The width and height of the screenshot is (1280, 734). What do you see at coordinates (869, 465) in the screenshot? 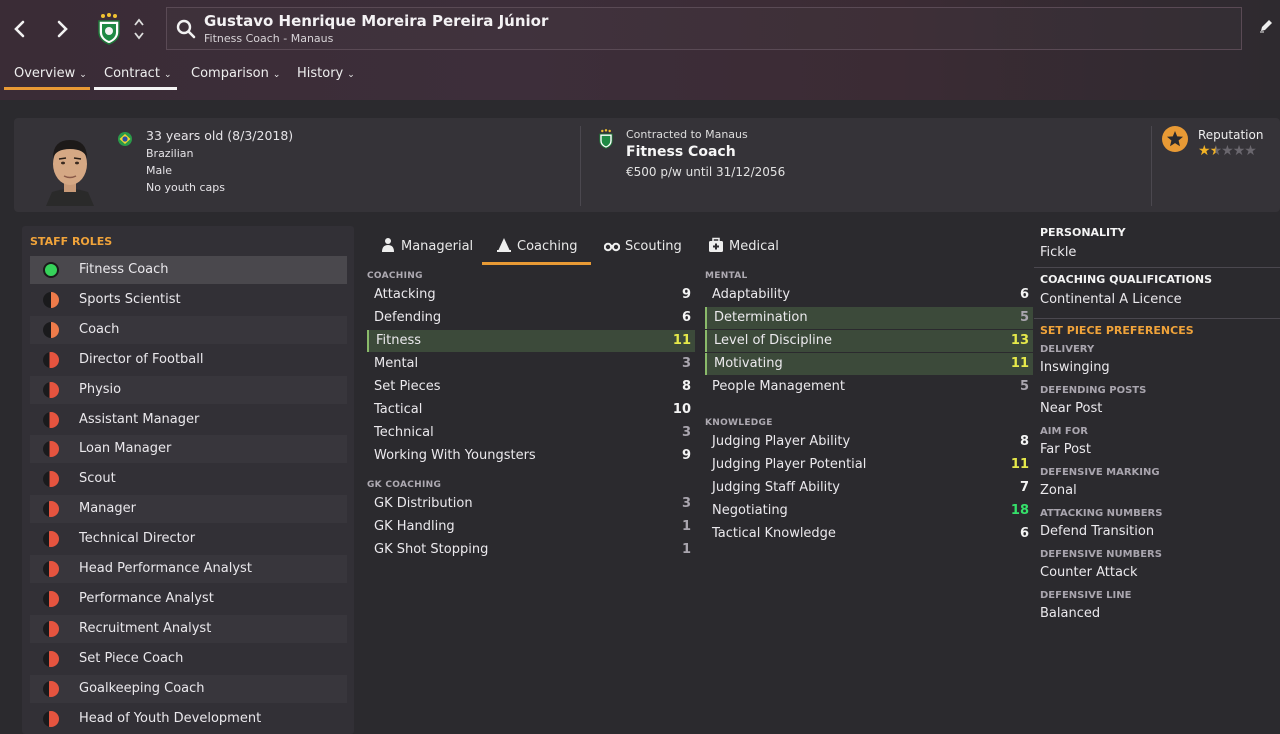
I see `attribute-row: Judging Player Potential 11` at bounding box center [869, 465].